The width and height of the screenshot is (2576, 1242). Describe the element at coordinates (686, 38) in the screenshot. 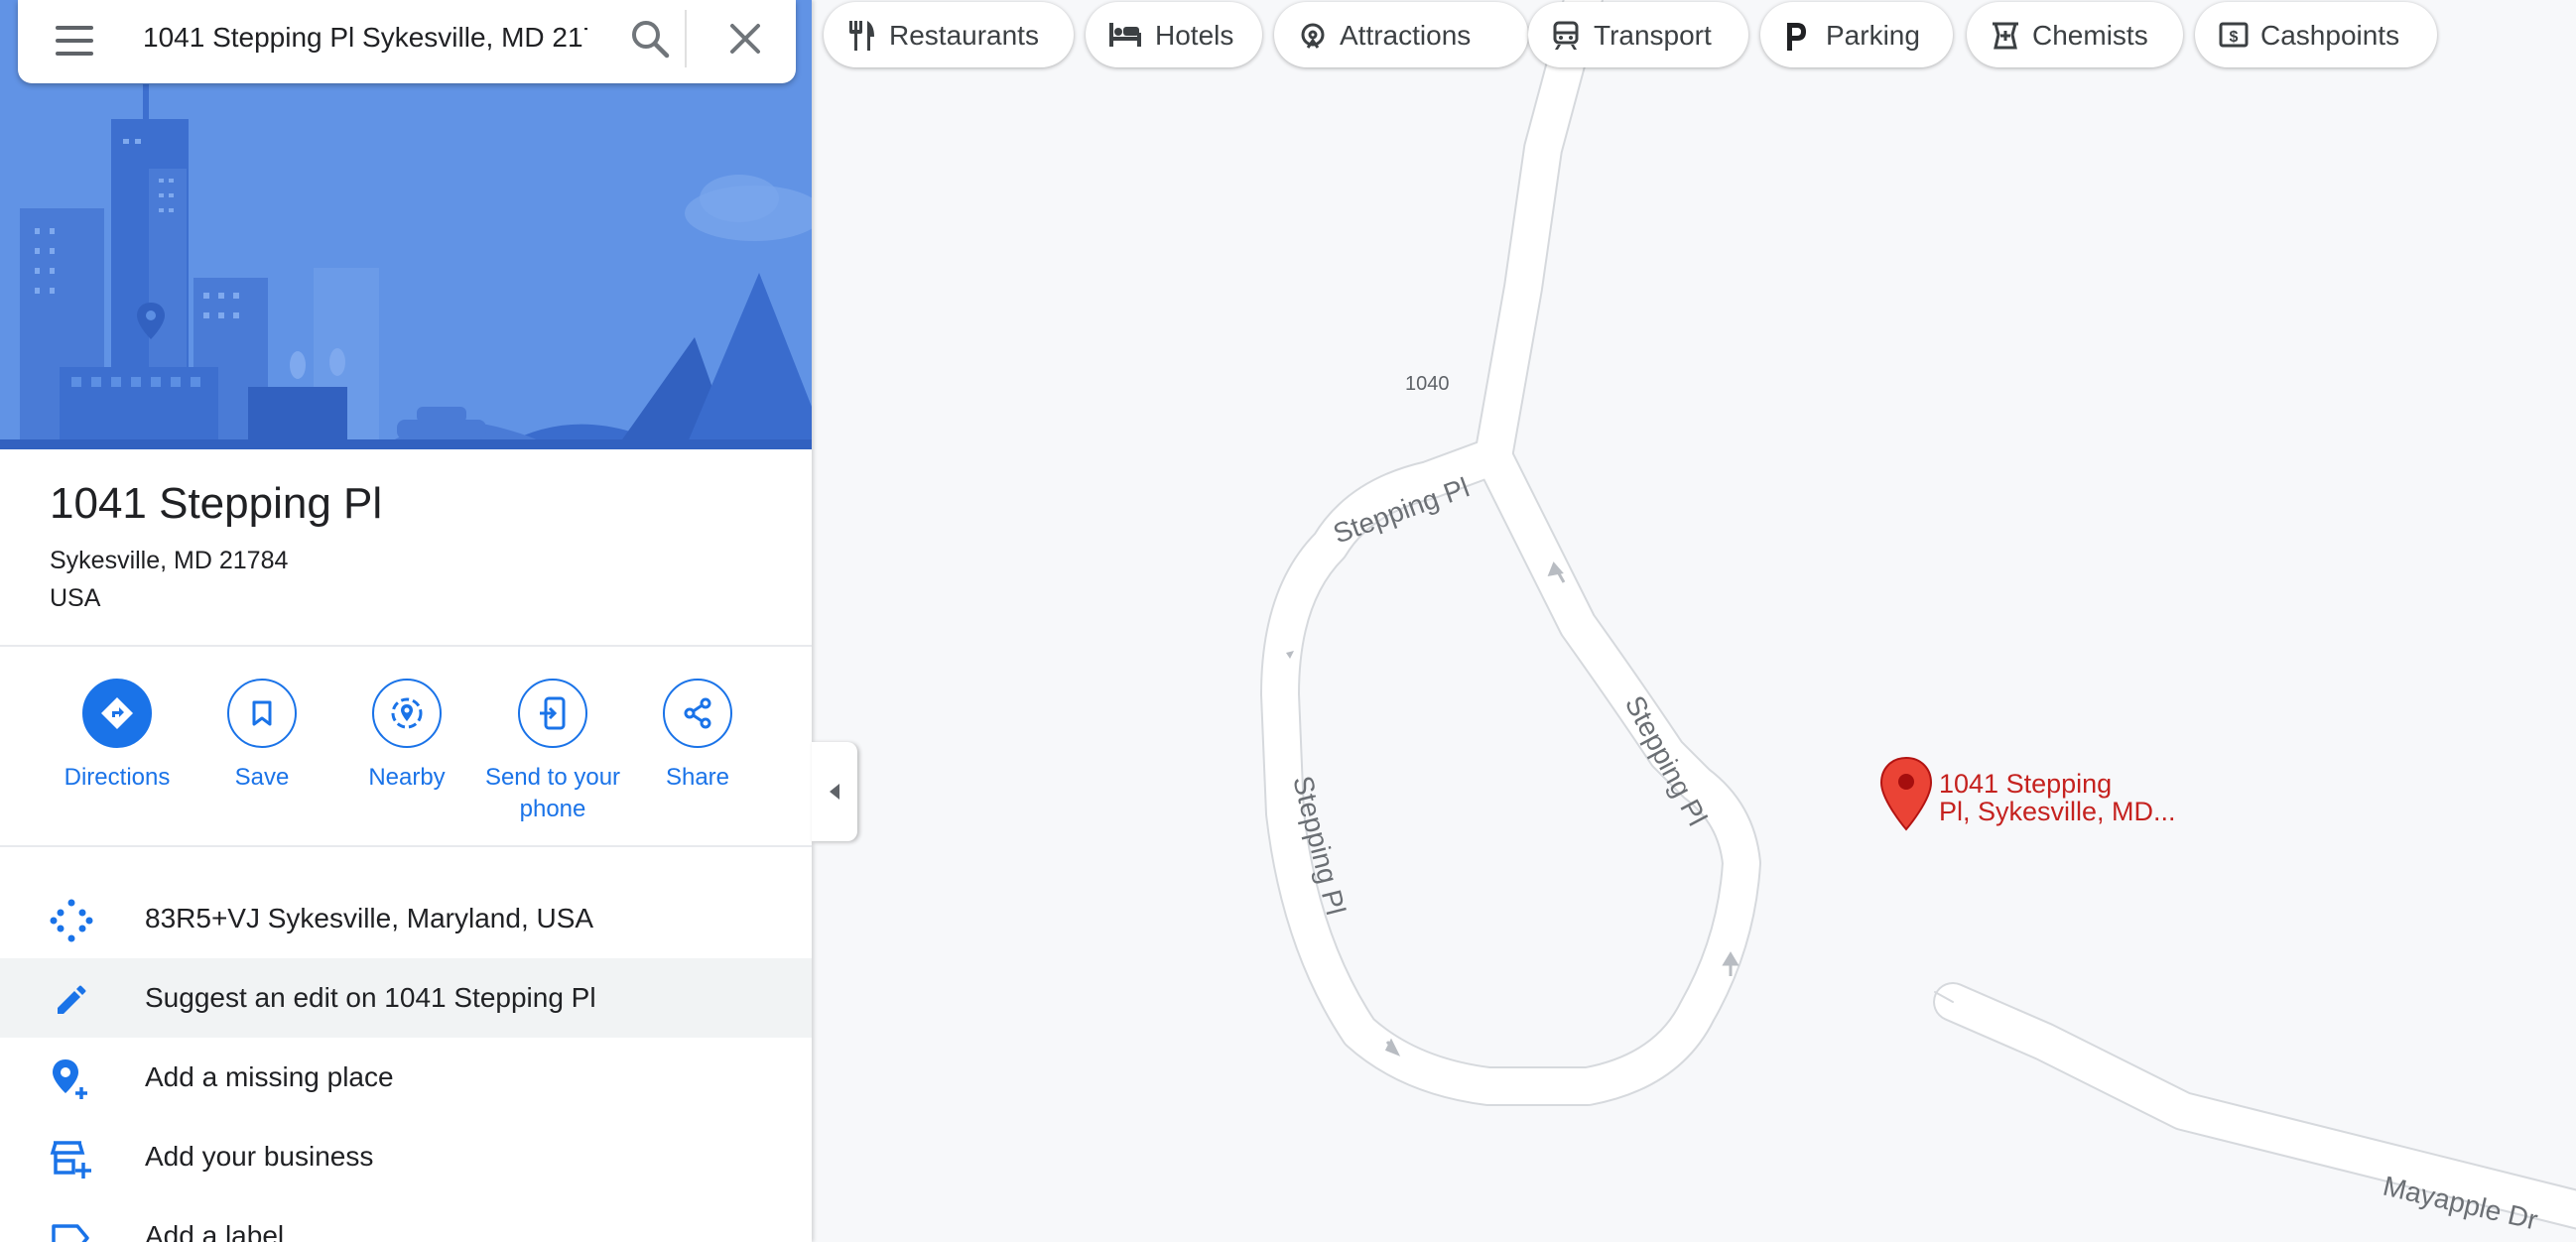

I see `search-divider` at that location.